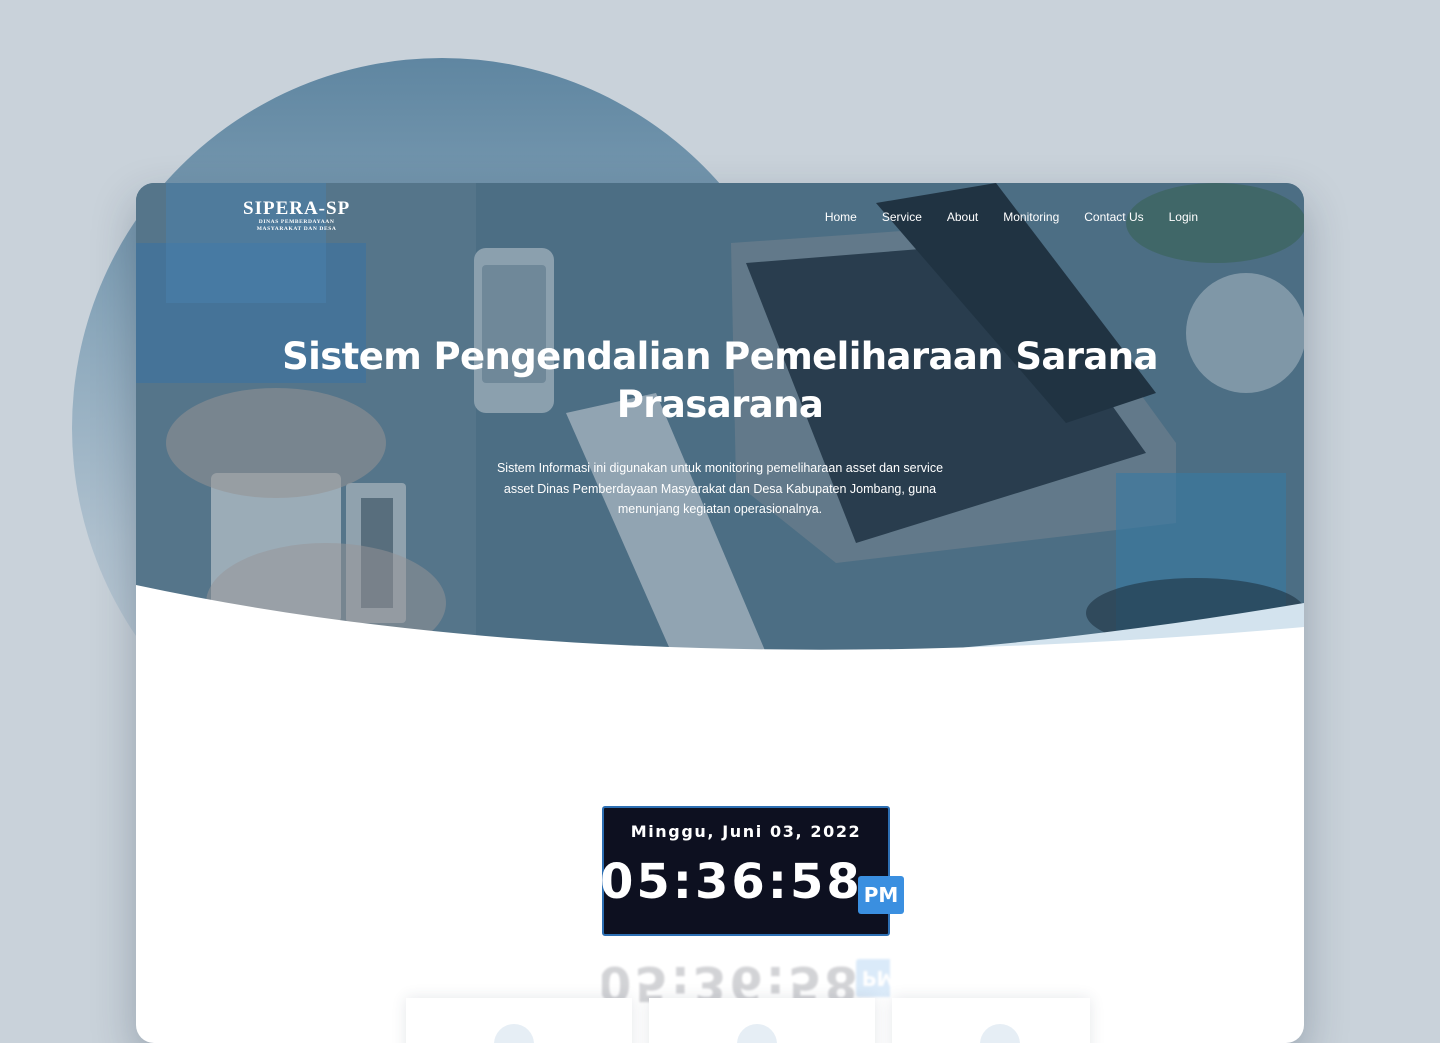 Image resolution: width=1440 pixels, height=1043 pixels. I want to click on digital-clock: Minggu, Juni 03, 2022 05:36:58 PM, so click(752, 871).